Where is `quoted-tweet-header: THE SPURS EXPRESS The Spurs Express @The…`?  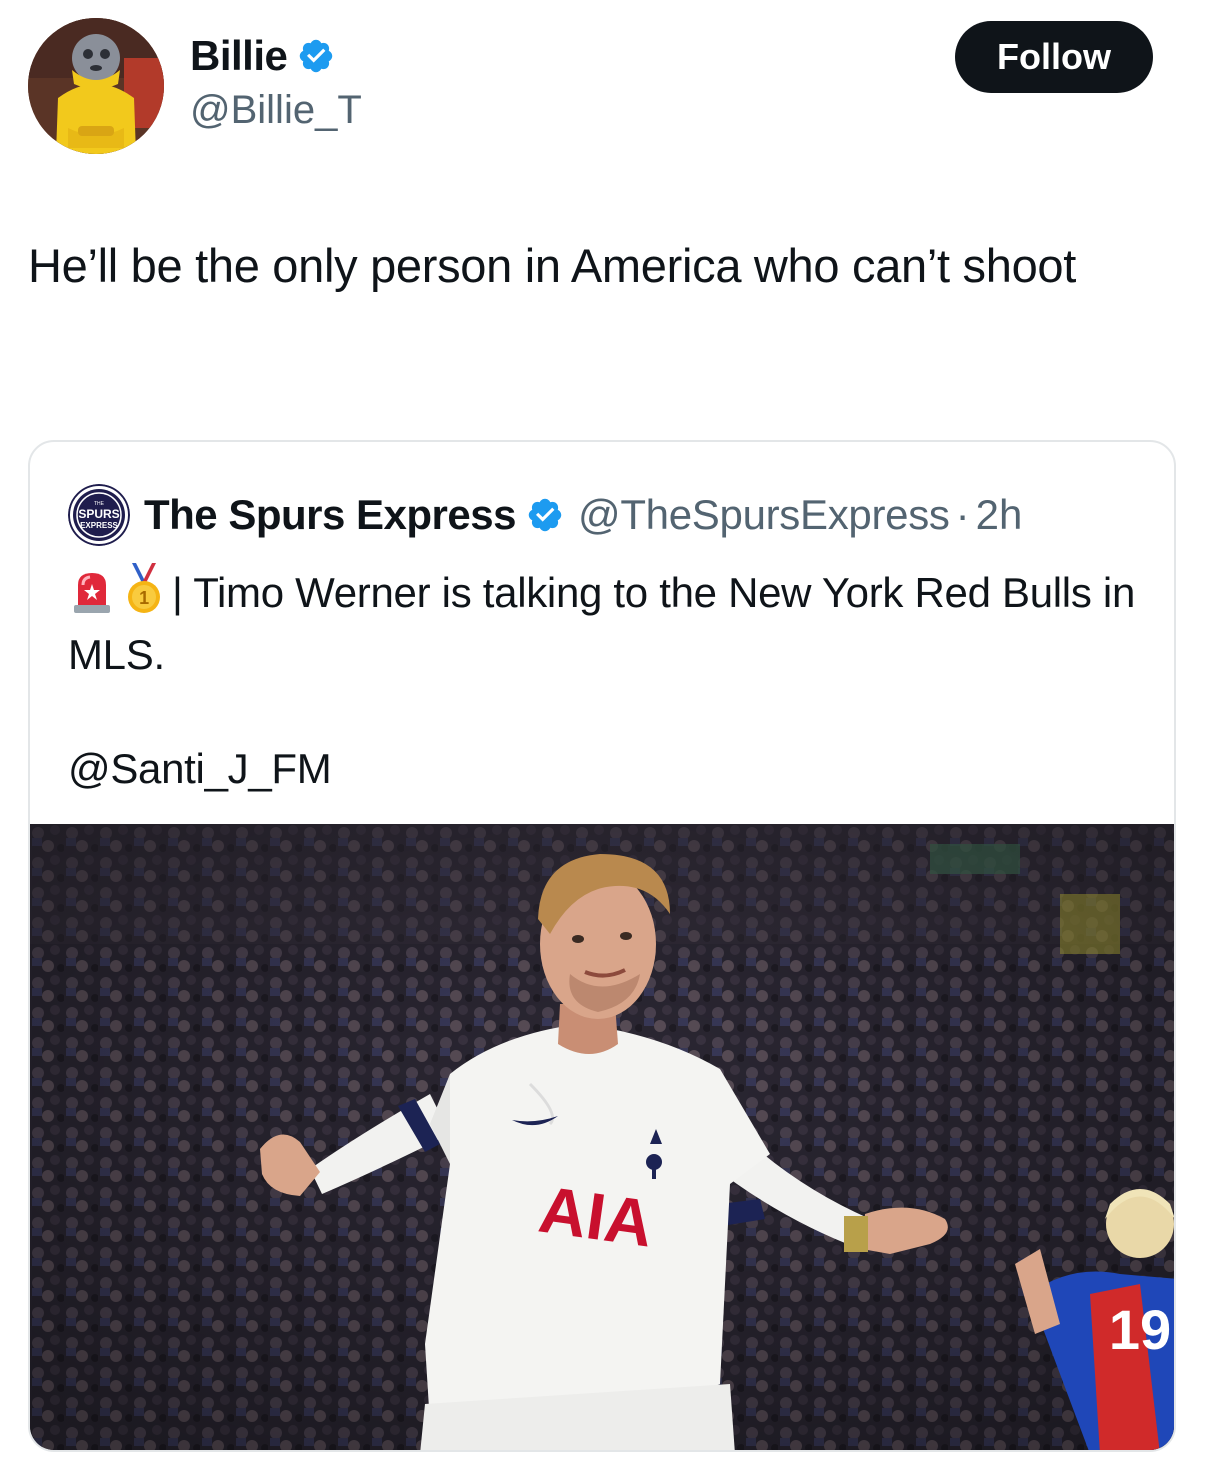
quoted-tweet-header: THE SPURS EXPRESS The Spurs Express @The… is located at coordinates (545, 515).